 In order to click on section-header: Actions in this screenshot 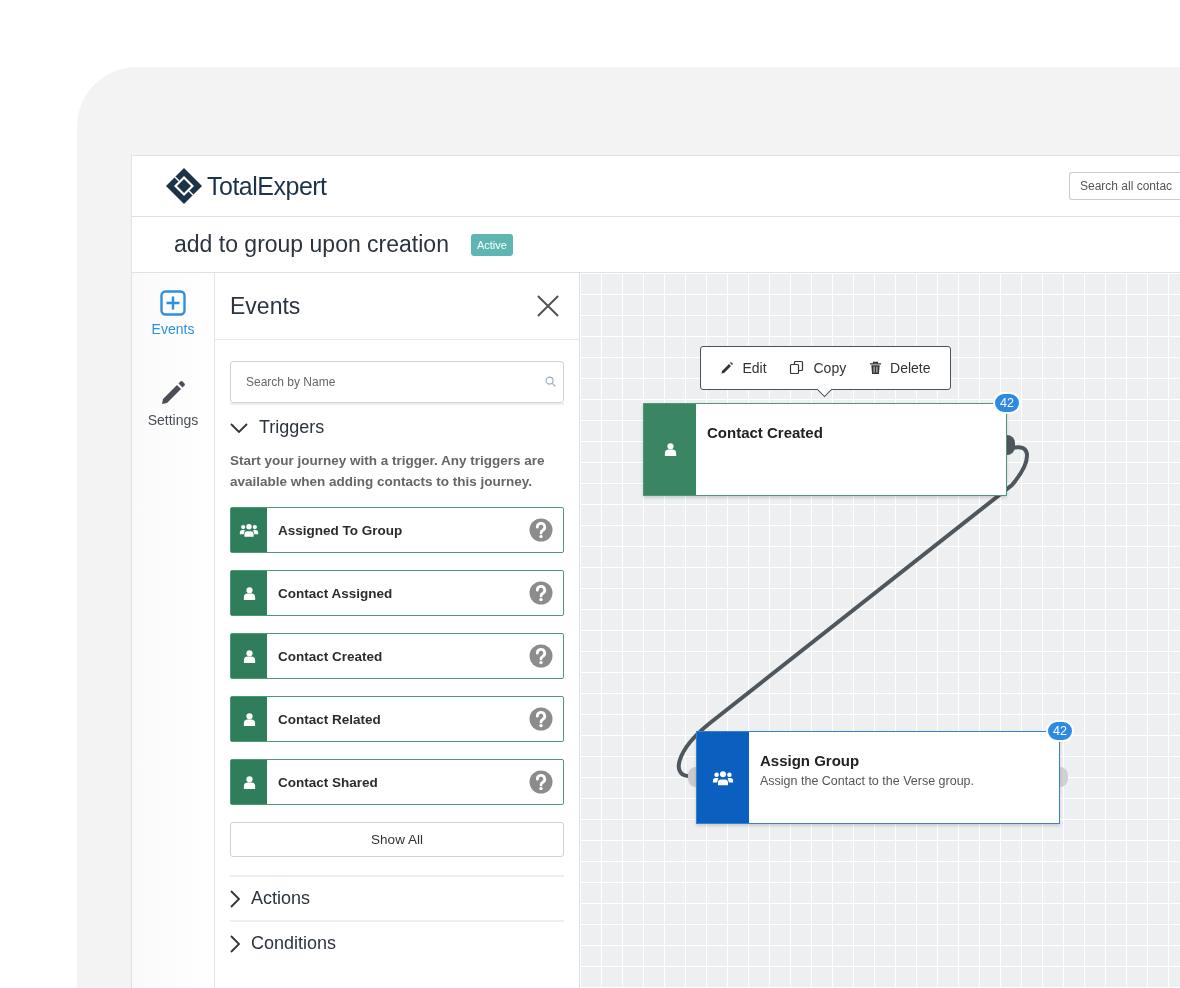, I will do `click(397, 898)`.